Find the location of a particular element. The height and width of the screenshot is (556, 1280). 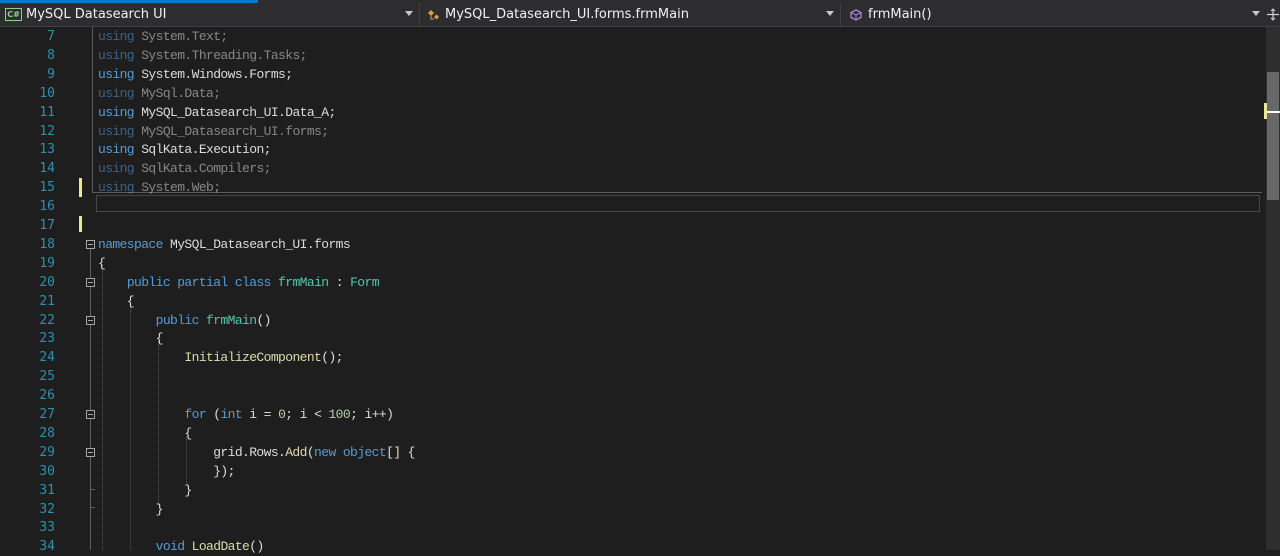

code-line: 31 } is located at coordinates (633, 490).